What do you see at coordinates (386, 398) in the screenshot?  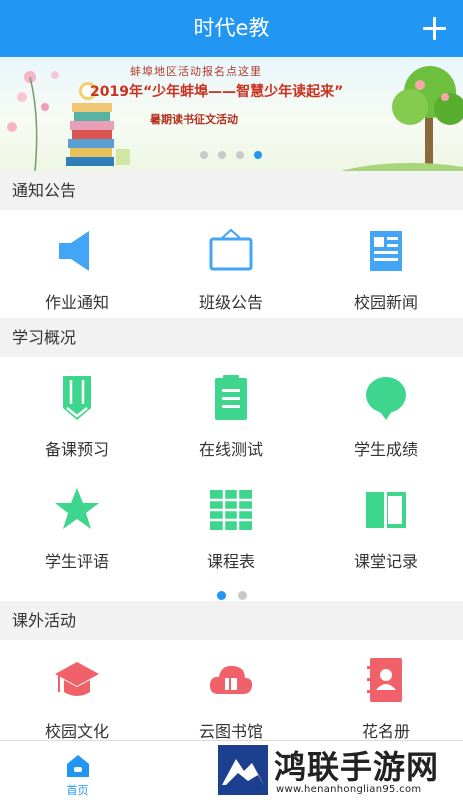 I see `speech-bubble-icon` at bounding box center [386, 398].